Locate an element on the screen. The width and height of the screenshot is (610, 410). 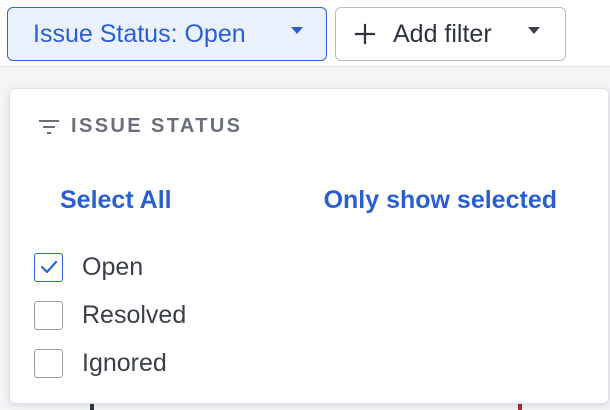
status-option-label: Ignored is located at coordinates (124, 362).